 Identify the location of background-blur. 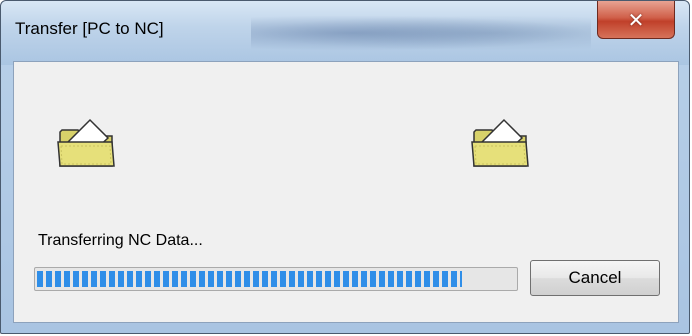
(421, 33).